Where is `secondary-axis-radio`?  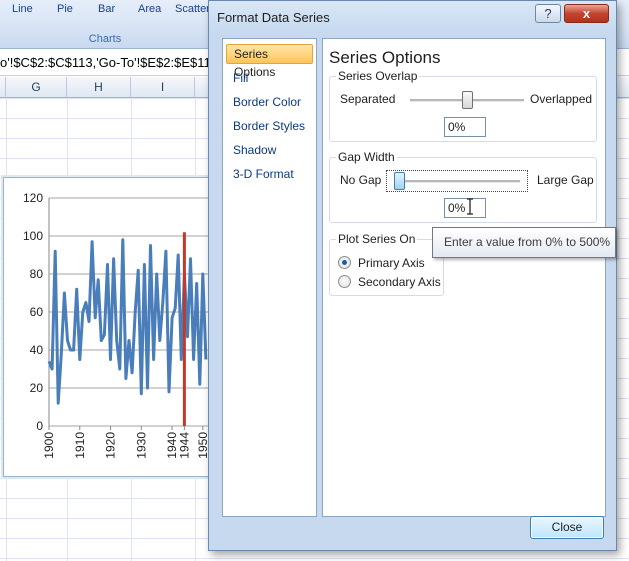
secondary-axis-radio is located at coordinates (344, 281).